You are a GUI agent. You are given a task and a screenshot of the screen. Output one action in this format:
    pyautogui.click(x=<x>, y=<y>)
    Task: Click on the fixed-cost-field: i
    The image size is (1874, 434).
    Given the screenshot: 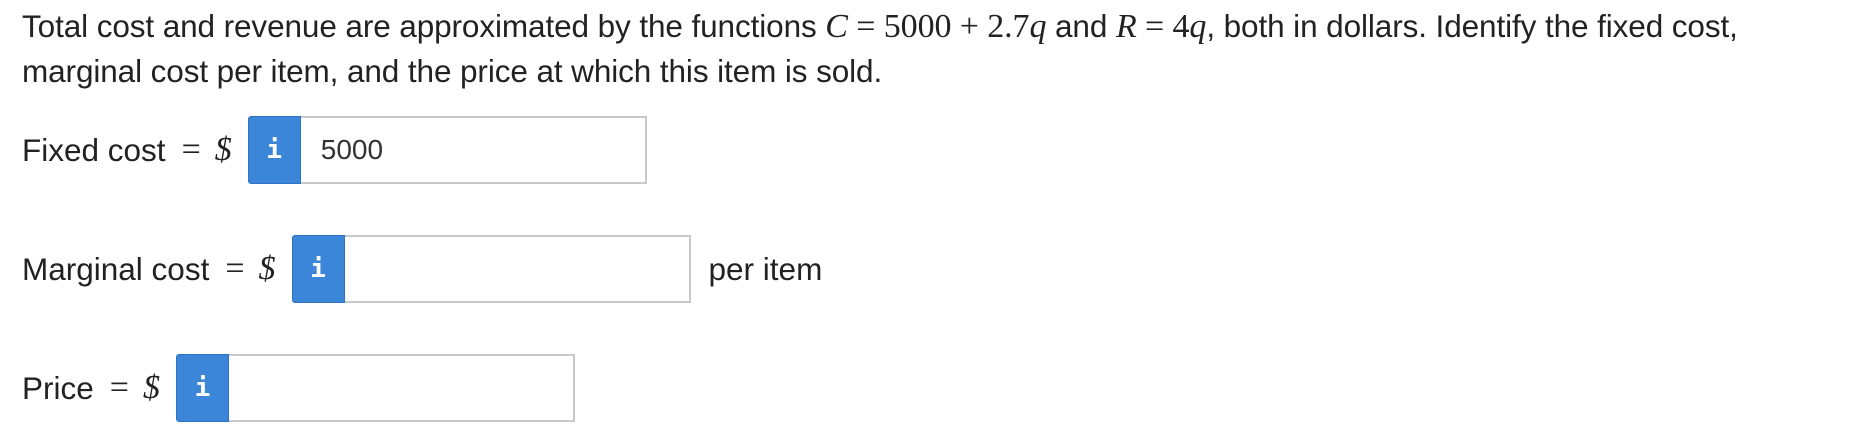 What is the action you would take?
    pyautogui.click(x=447, y=150)
    